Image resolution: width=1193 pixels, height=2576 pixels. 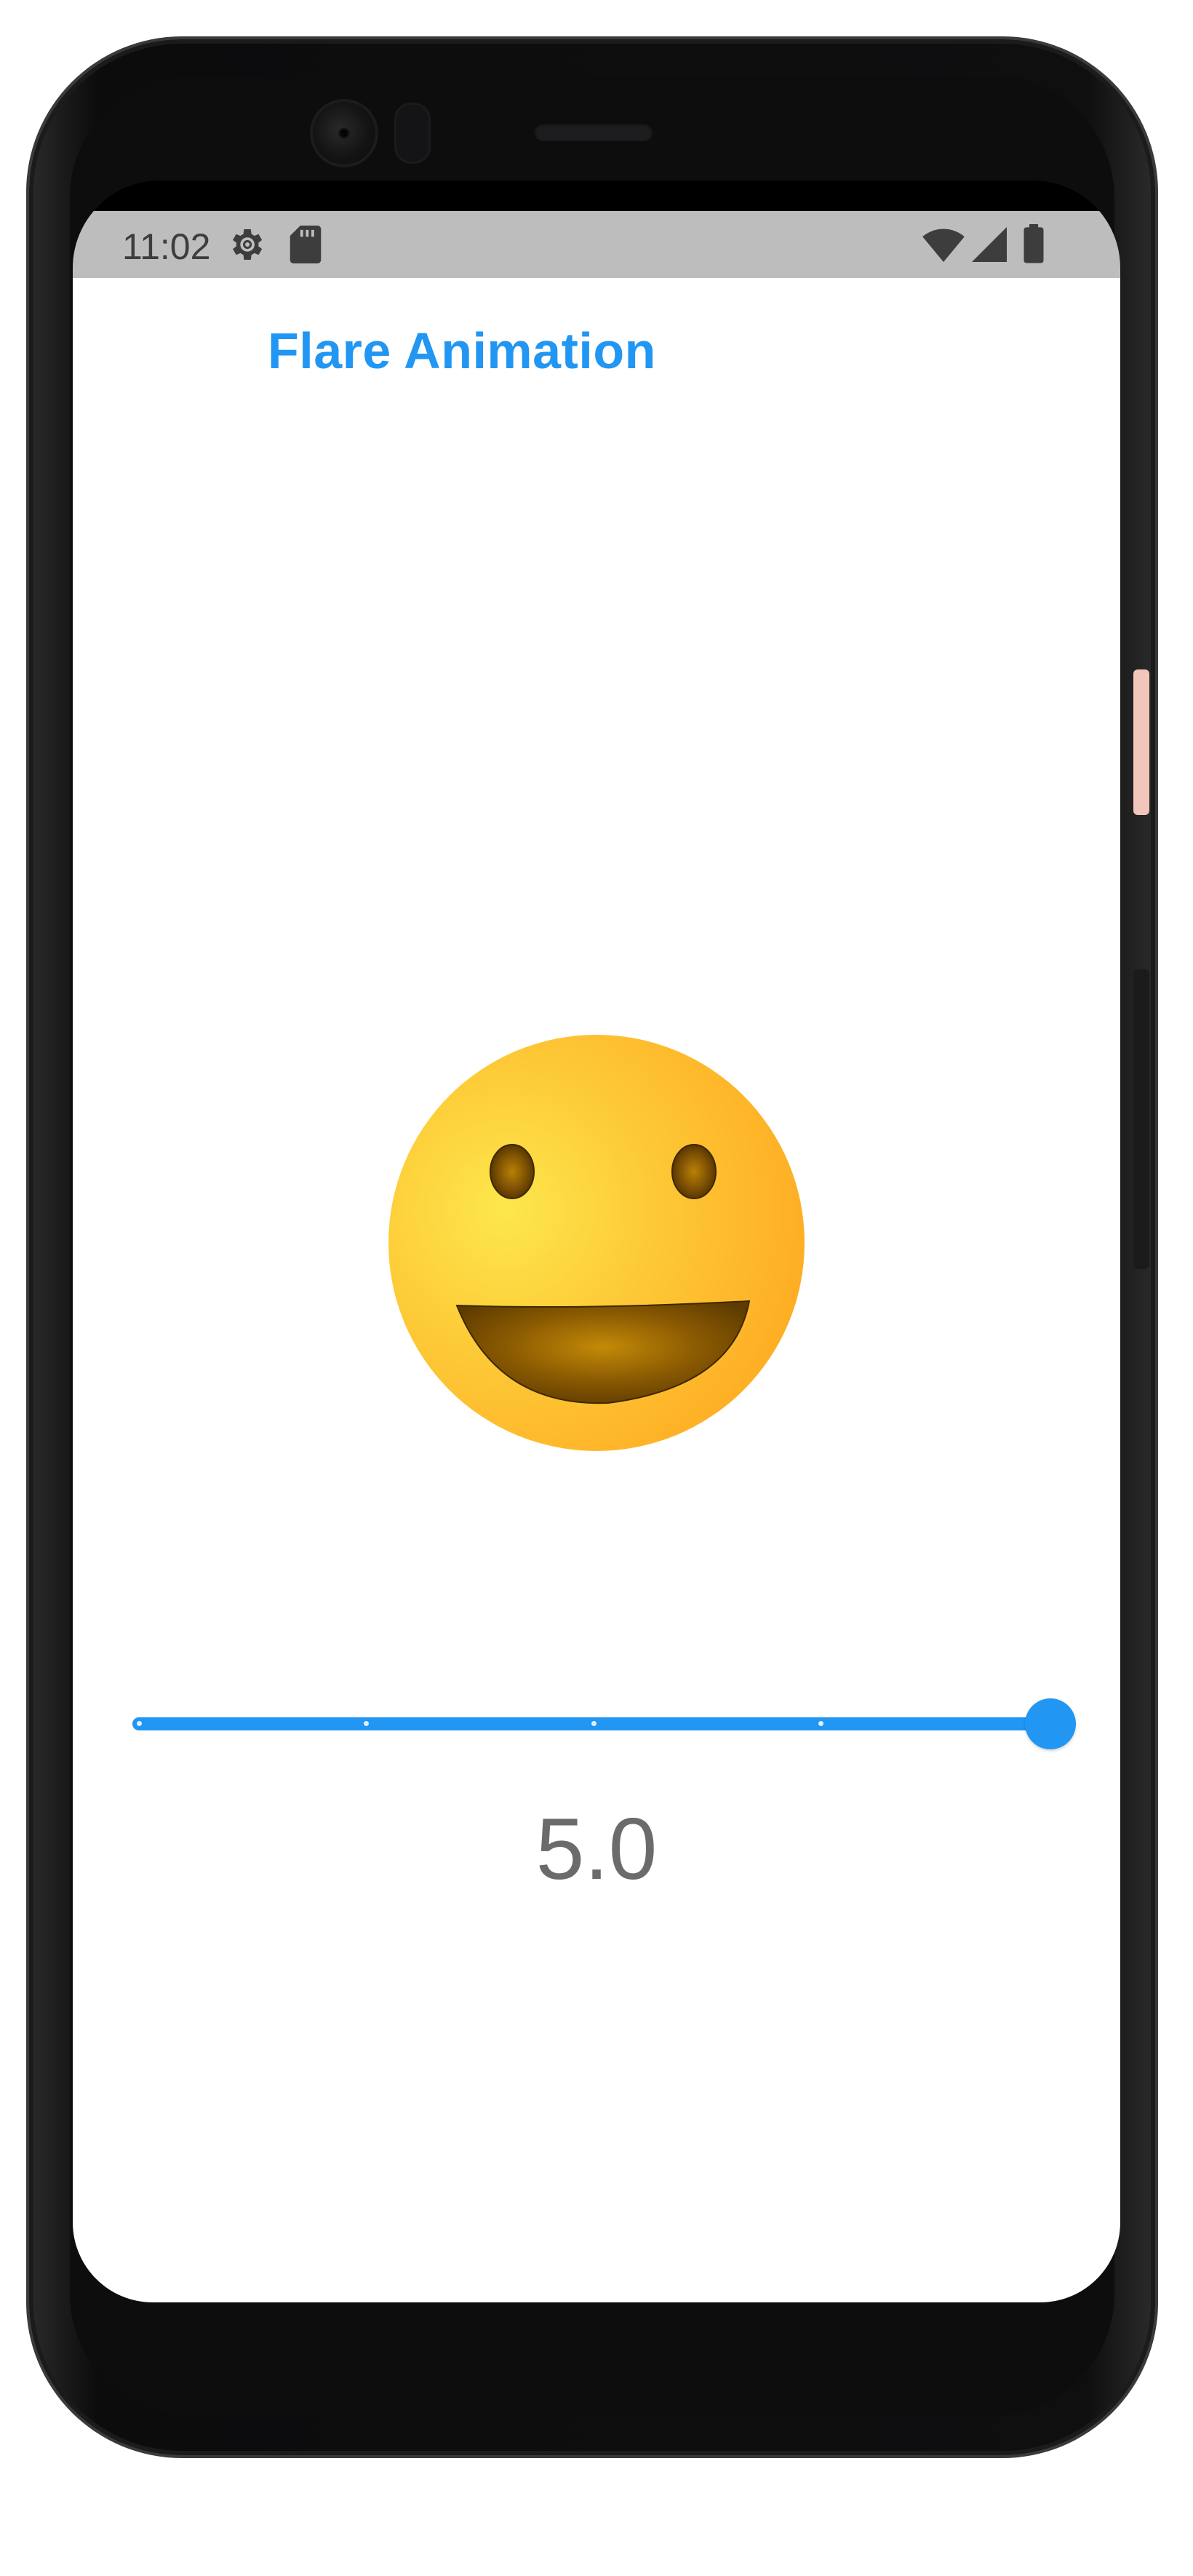 I want to click on volume-button, so click(x=1141, y=1119).